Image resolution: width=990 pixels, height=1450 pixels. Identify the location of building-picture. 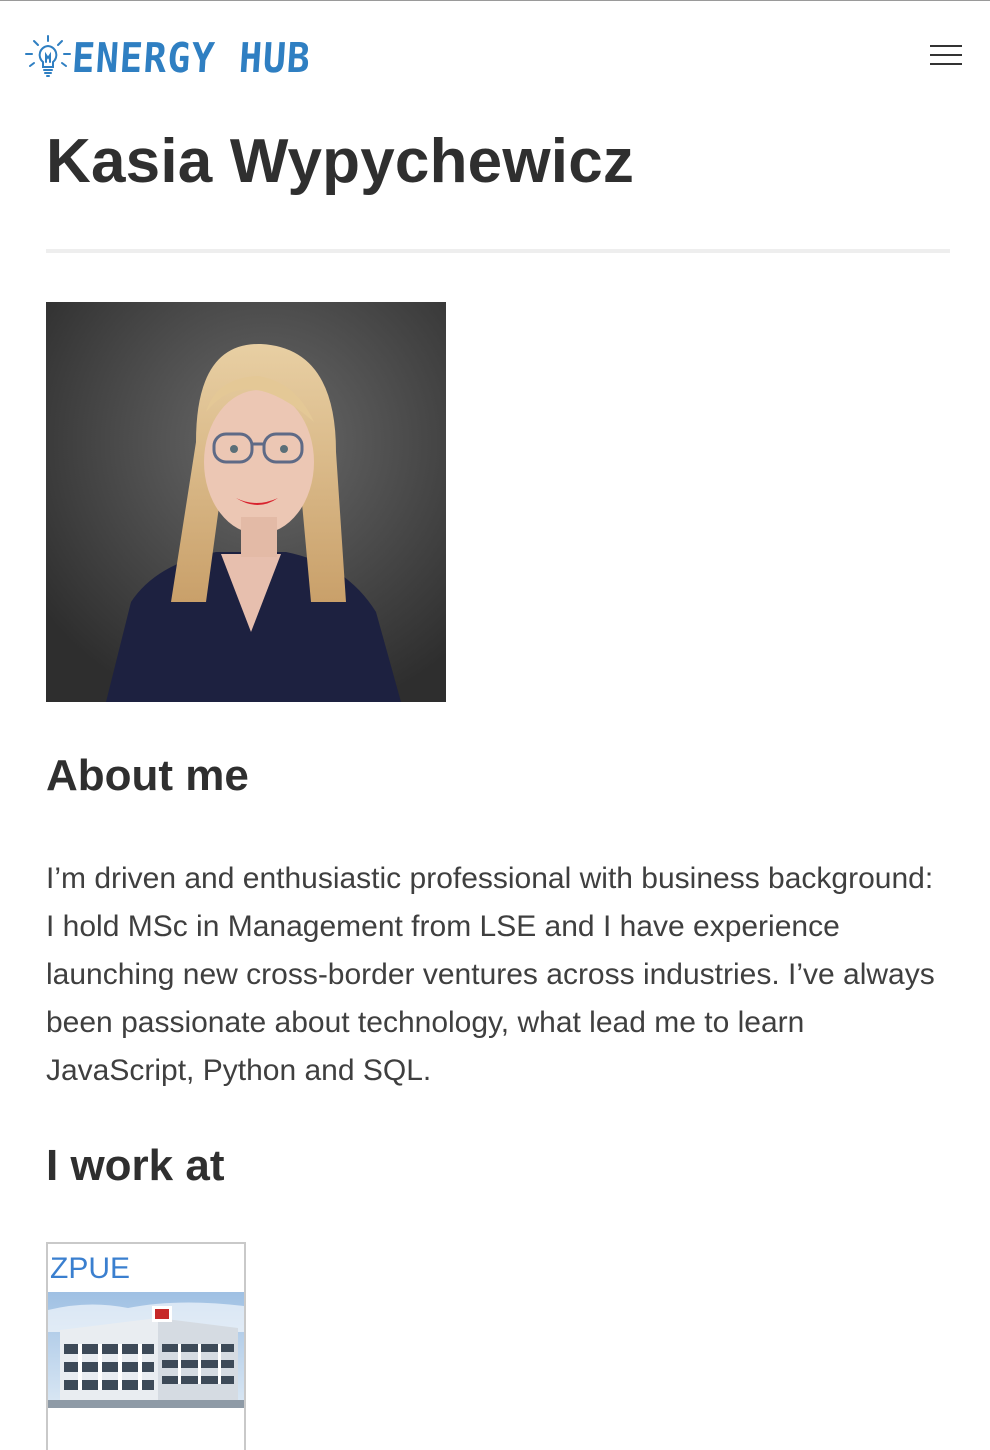
(146, 1350).